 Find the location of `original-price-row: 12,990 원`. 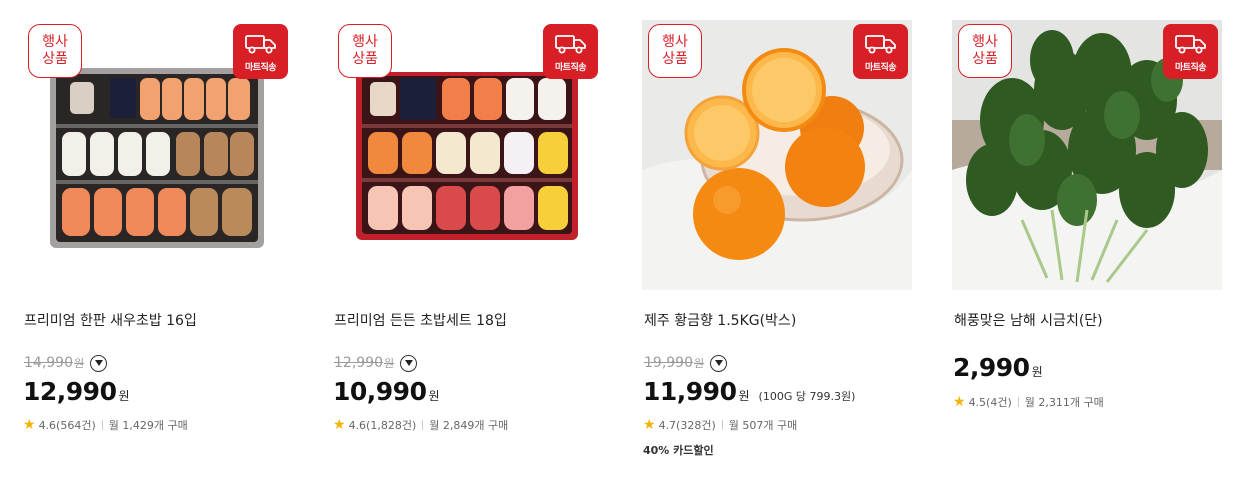

original-price-row: 12,990 원 is located at coordinates (376, 363).